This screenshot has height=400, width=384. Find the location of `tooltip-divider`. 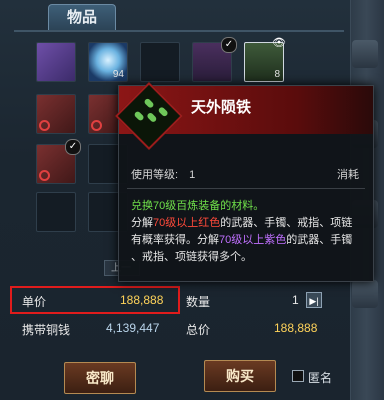

tooltip-divider is located at coordinates (246, 188).